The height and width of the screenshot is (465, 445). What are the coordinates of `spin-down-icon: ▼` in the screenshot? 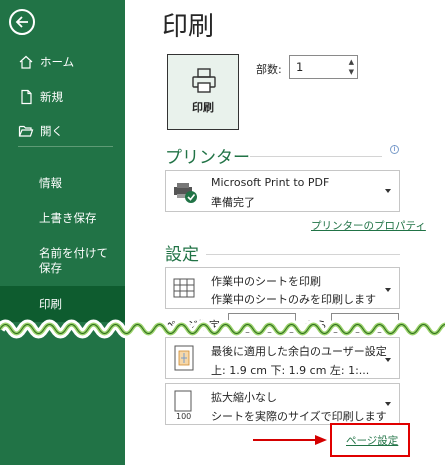 It's located at (351, 72).